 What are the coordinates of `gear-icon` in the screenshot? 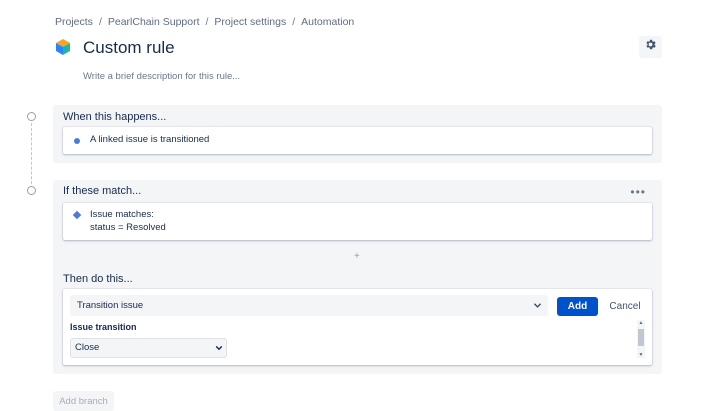 It's located at (650, 47).